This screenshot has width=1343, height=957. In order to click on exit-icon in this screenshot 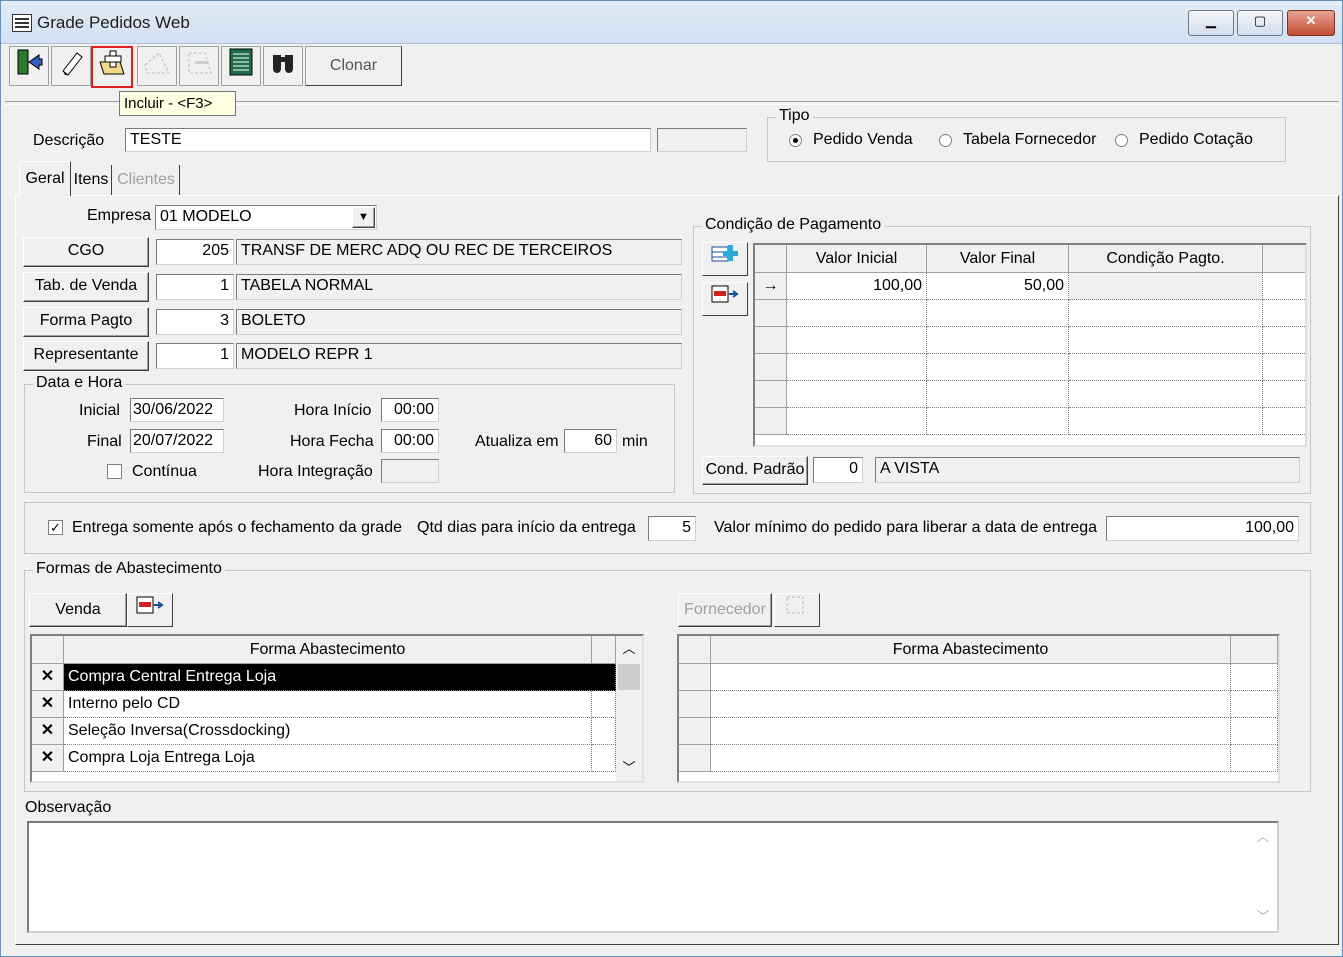, I will do `click(29, 66)`.